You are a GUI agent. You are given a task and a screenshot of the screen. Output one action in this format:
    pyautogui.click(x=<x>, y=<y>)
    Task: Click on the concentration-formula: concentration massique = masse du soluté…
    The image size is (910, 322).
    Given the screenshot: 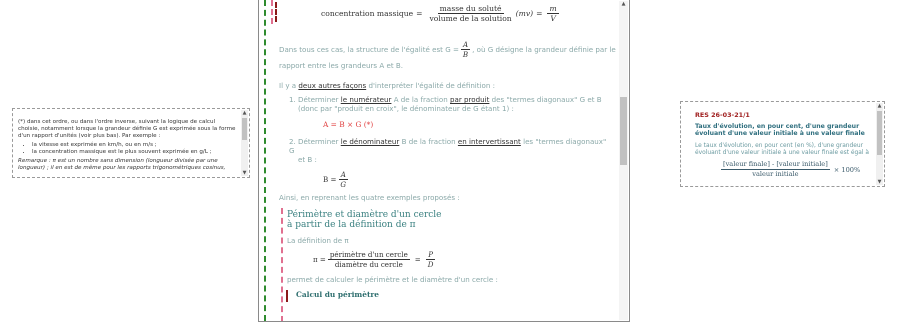 What is the action you would take?
    pyautogui.click(x=440, y=13)
    